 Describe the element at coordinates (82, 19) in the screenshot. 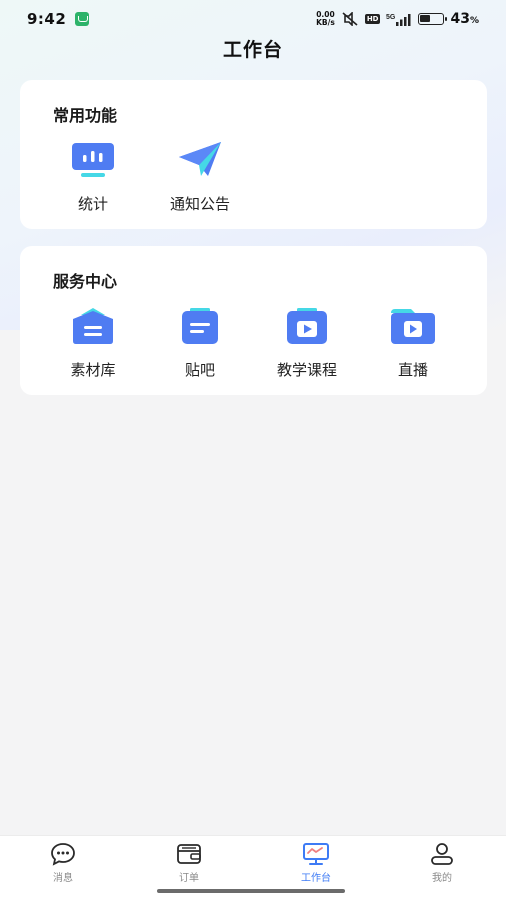

I see `app-notification-icon` at that location.